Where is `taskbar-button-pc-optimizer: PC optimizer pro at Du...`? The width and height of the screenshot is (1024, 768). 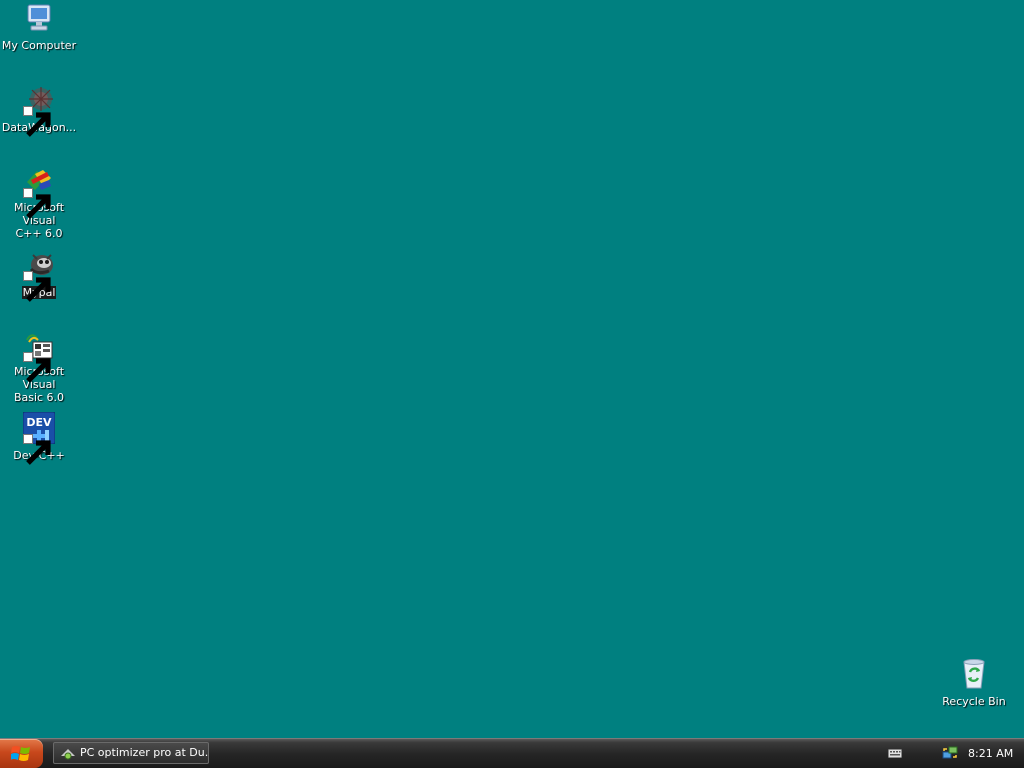 taskbar-button-pc-optimizer: PC optimizer pro at Du... is located at coordinates (131, 753).